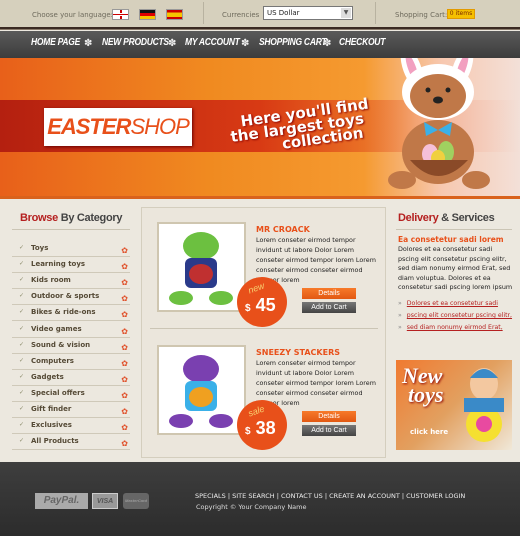  Describe the element at coordinates (364, 496) in the screenshot. I see `footer-link: CREATE AN ACCOUNT` at that location.